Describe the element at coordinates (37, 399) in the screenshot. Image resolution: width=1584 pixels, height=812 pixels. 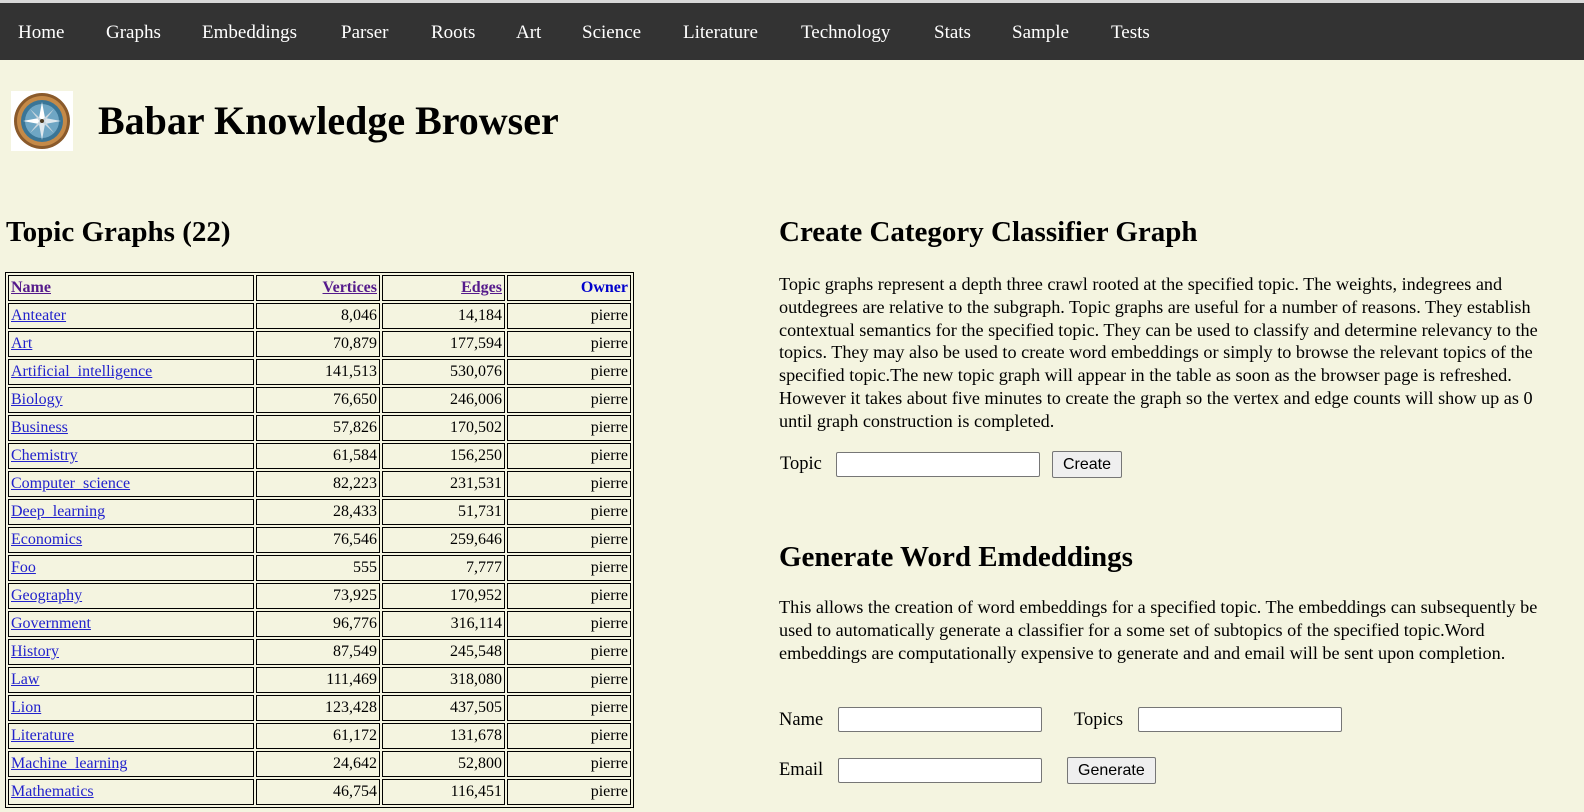
I see `topic-link: Biology` at that location.